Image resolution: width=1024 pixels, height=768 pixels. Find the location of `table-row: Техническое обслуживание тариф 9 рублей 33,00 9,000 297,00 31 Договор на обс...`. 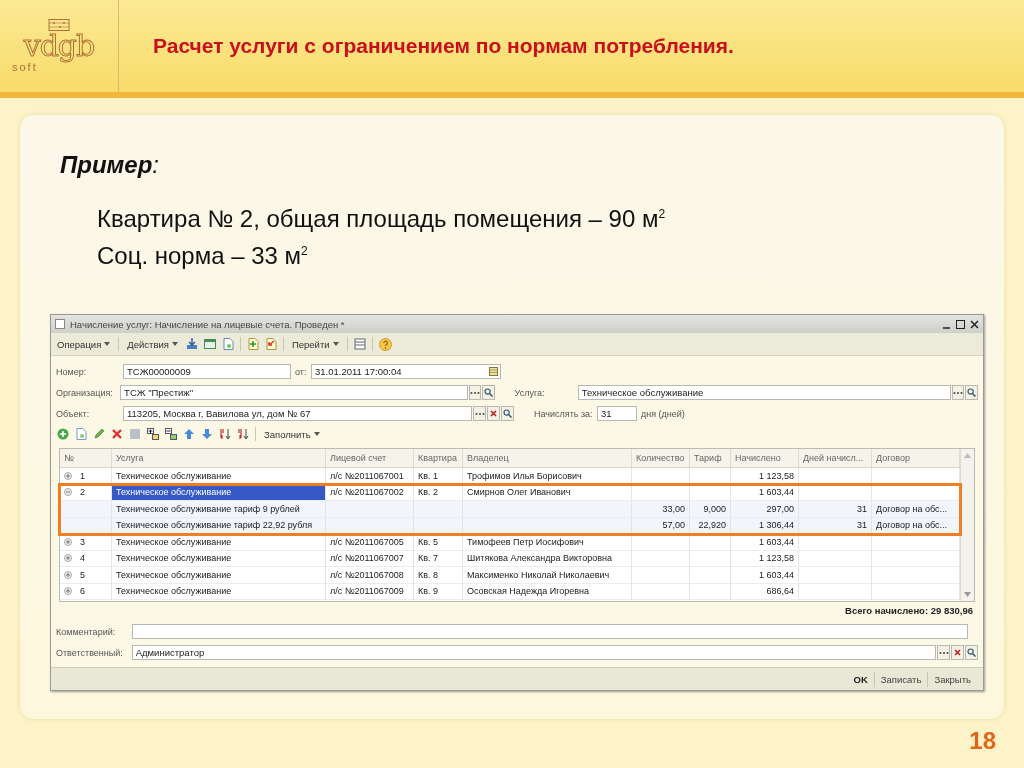

table-row: Техническое обслуживание тариф 9 рублей 33,00 9,000 297,00 31 Договор на обс... is located at coordinates (510, 509).